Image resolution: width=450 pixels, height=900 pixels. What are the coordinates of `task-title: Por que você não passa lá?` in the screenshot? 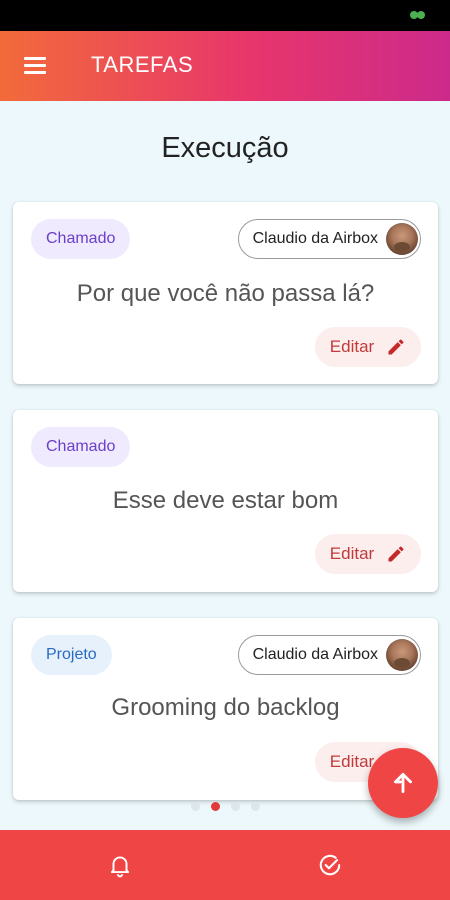 It's located at (225, 293).